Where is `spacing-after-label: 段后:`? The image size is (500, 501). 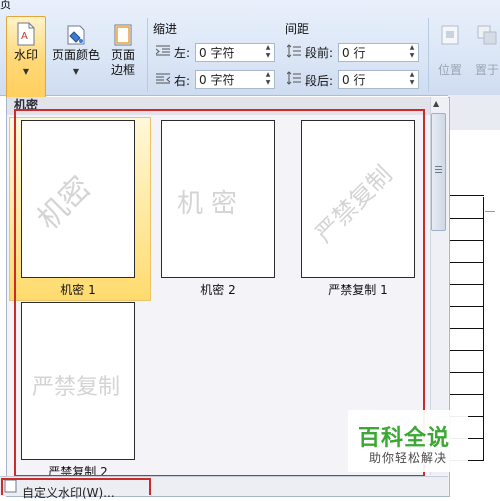 spacing-after-label: 段后: is located at coordinates (319, 81).